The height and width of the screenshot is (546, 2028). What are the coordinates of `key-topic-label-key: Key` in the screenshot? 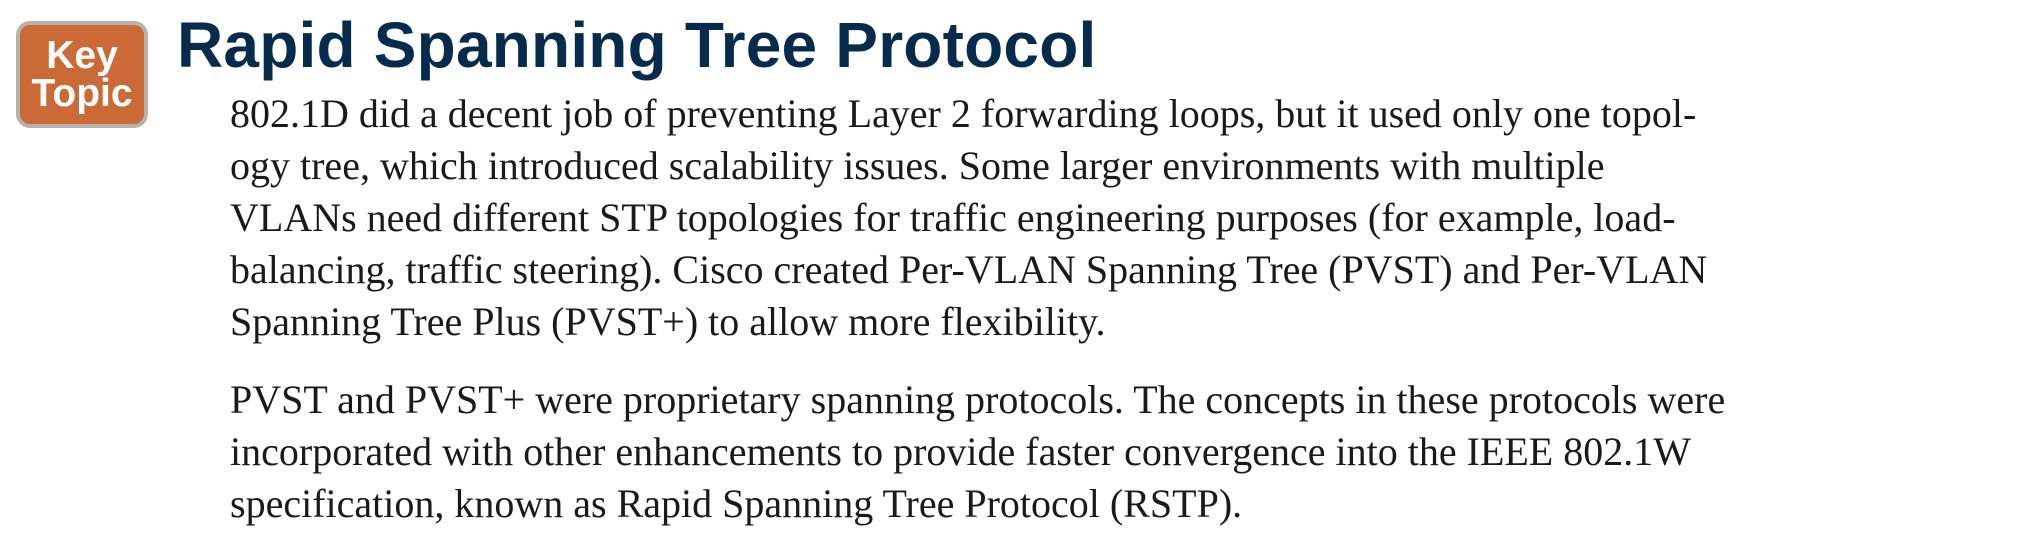 It's located at (82, 55).